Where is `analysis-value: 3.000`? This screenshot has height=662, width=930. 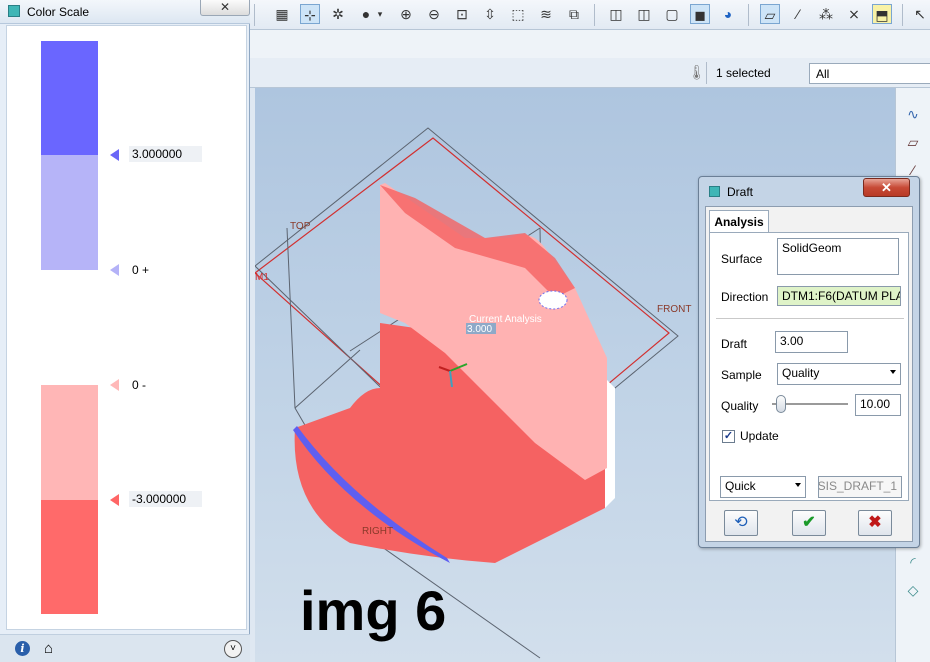
analysis-value: 3.000 is located at coordinates (479, 329).